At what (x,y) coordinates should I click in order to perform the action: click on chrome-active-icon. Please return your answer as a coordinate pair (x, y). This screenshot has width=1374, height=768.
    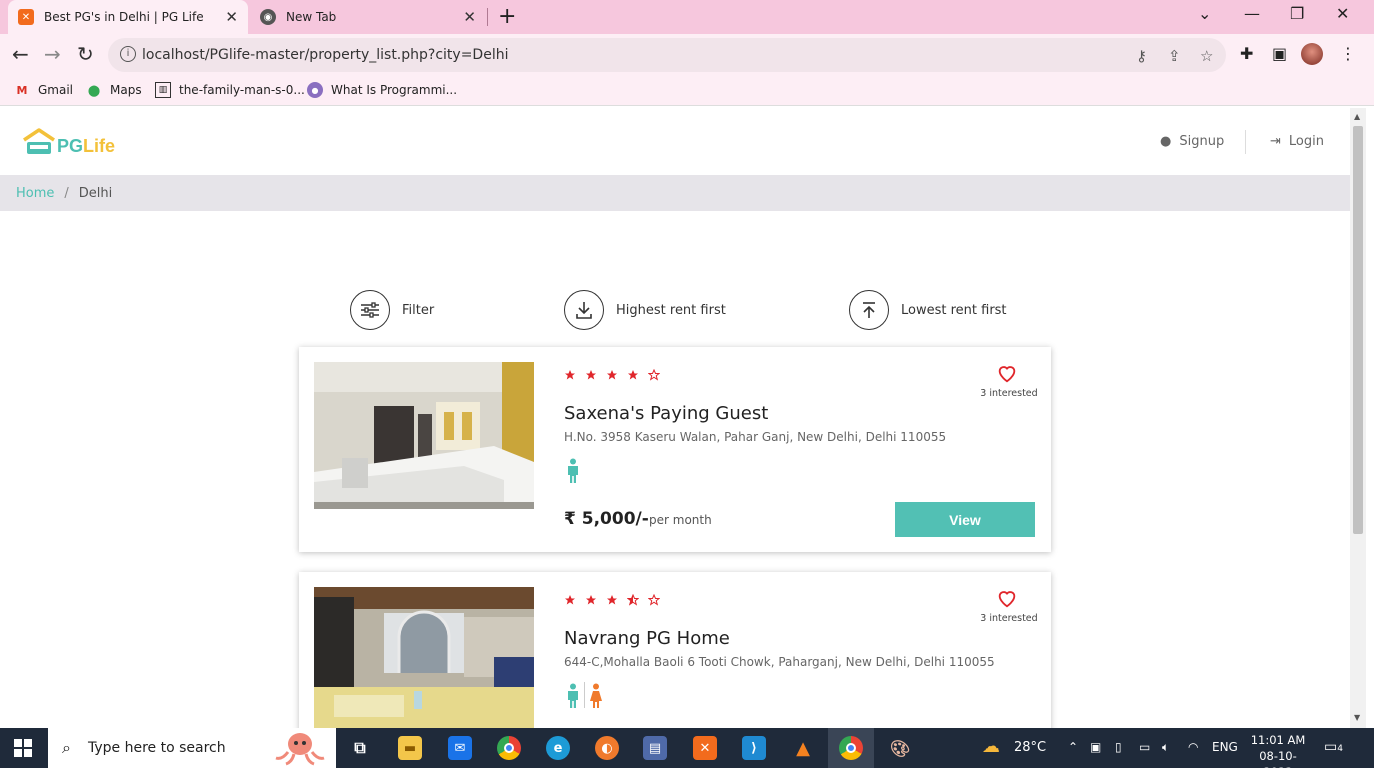
    Looking at the image, I should click on (851, 748).